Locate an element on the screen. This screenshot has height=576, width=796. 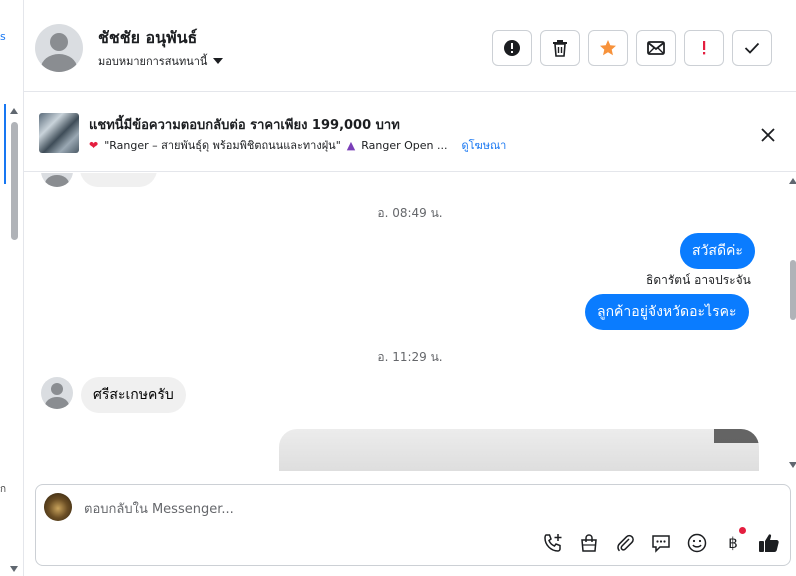
contact-avatar is located at coordinates (59, 48).